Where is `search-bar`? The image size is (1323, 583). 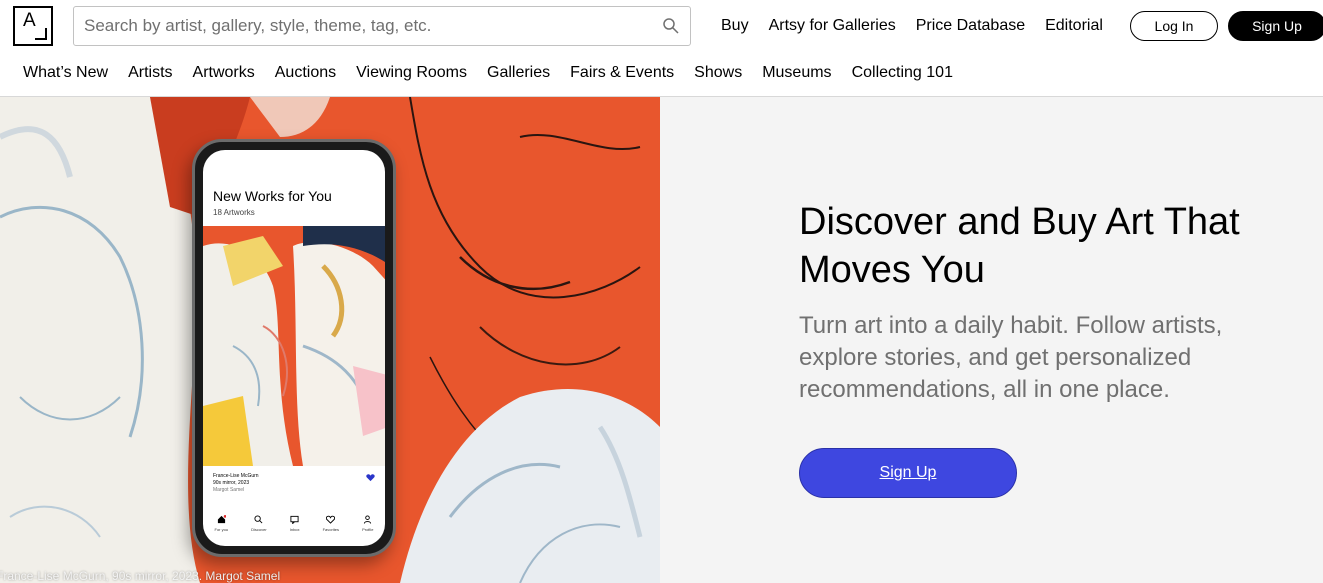 search-bar is located at coordinates (382, 26).